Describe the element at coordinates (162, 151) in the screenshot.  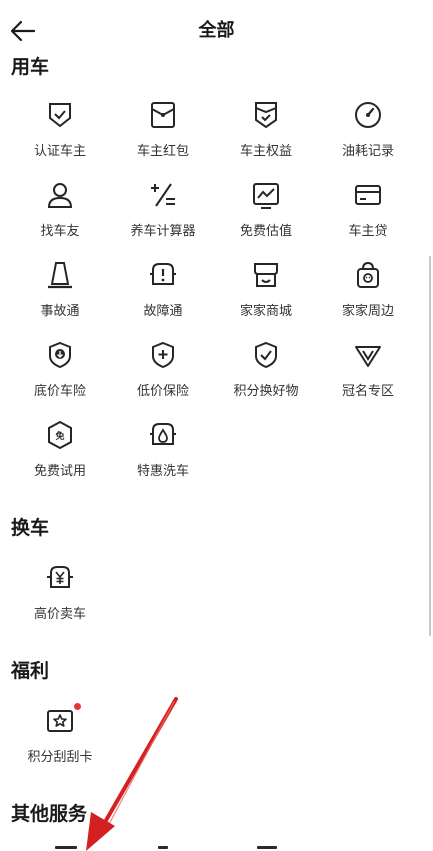
I see `item-label: 车主红包` at that location.